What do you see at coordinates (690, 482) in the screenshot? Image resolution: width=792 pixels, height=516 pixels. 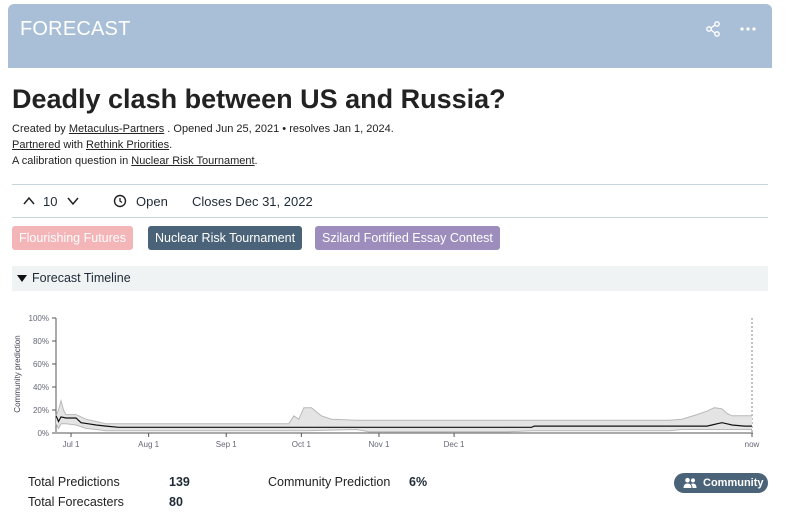 I see `people-icon` at bounding box center [690, 482].